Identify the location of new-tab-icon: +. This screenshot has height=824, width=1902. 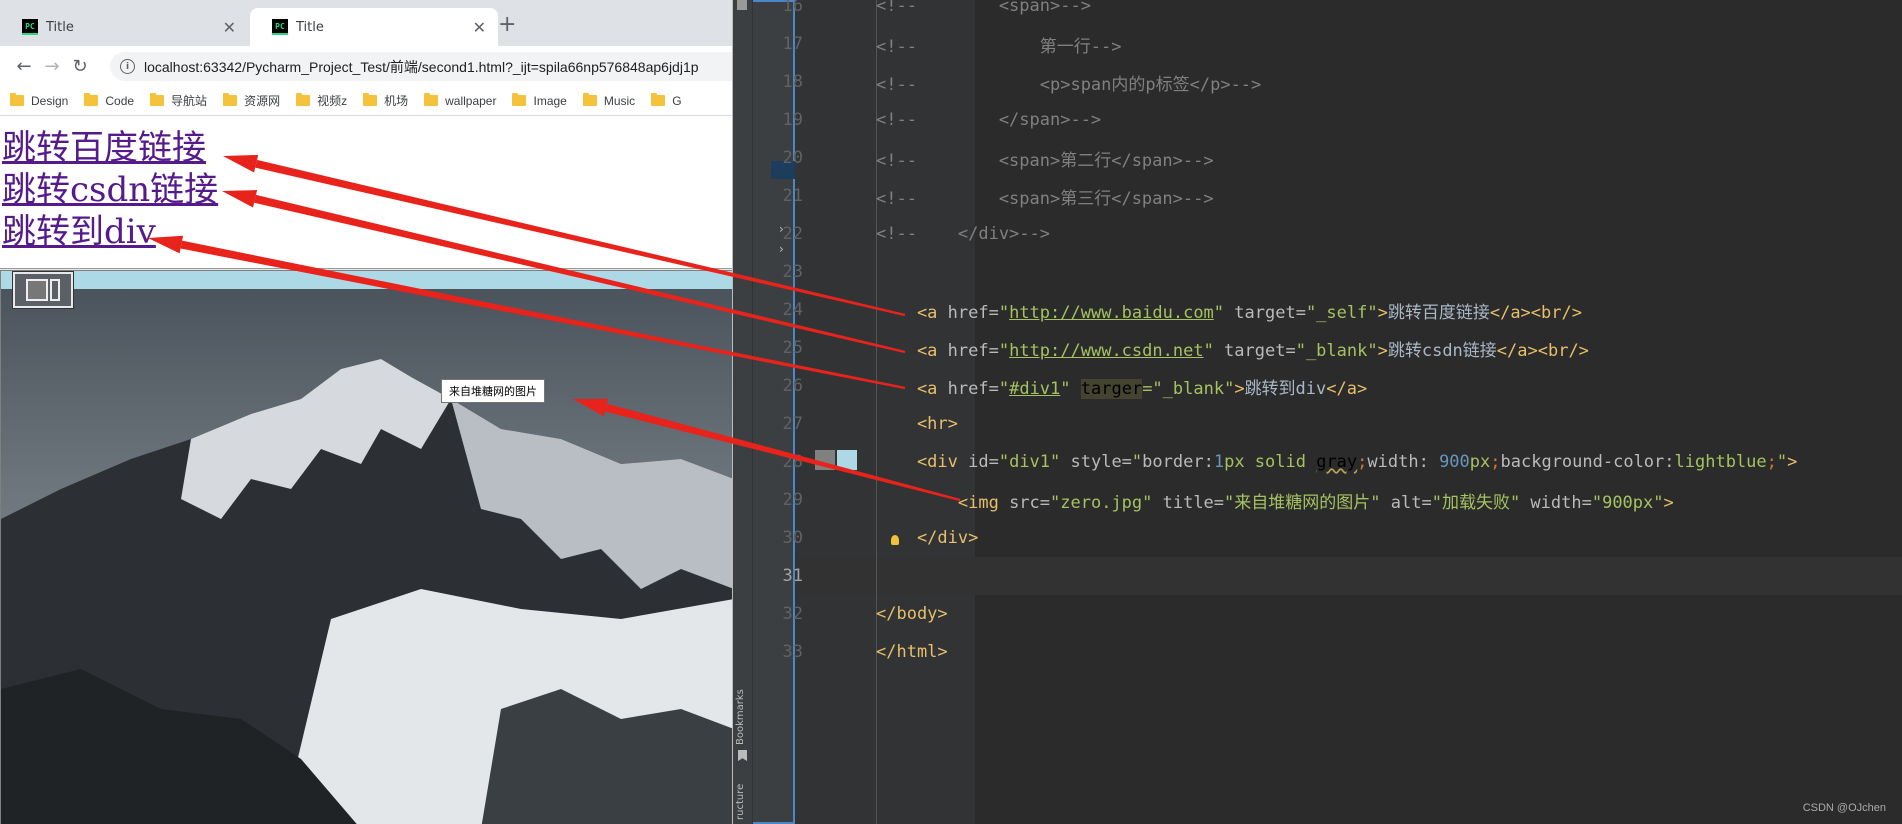
(507, 24).